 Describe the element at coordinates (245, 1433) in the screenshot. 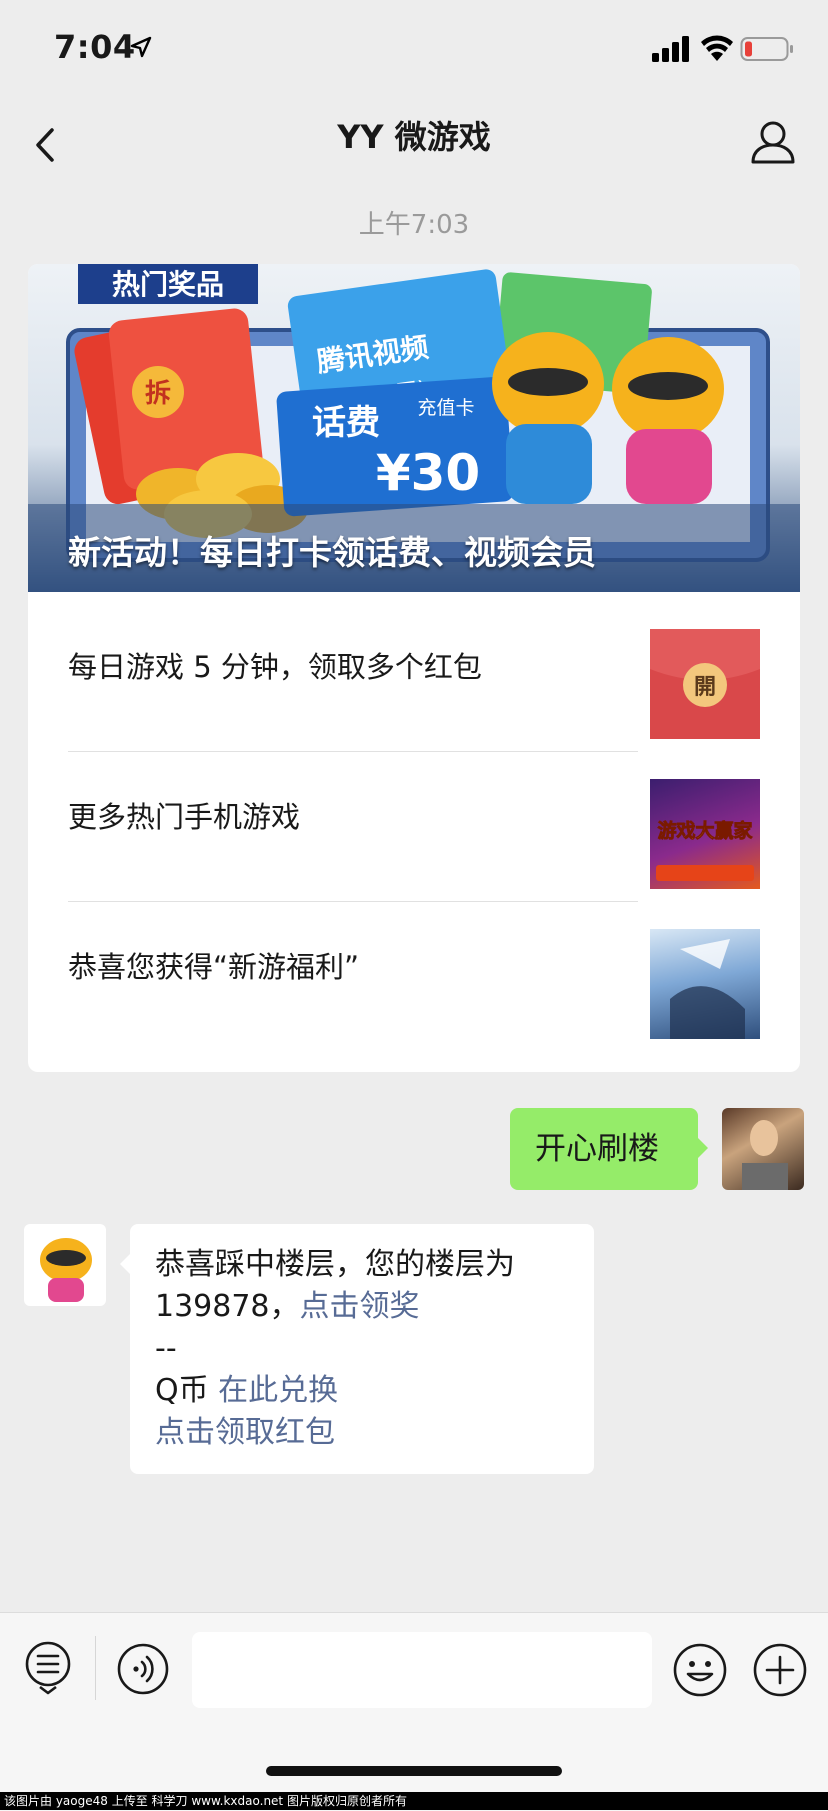

I see `claim-red-packet-link: 点击领取红包` at that location.